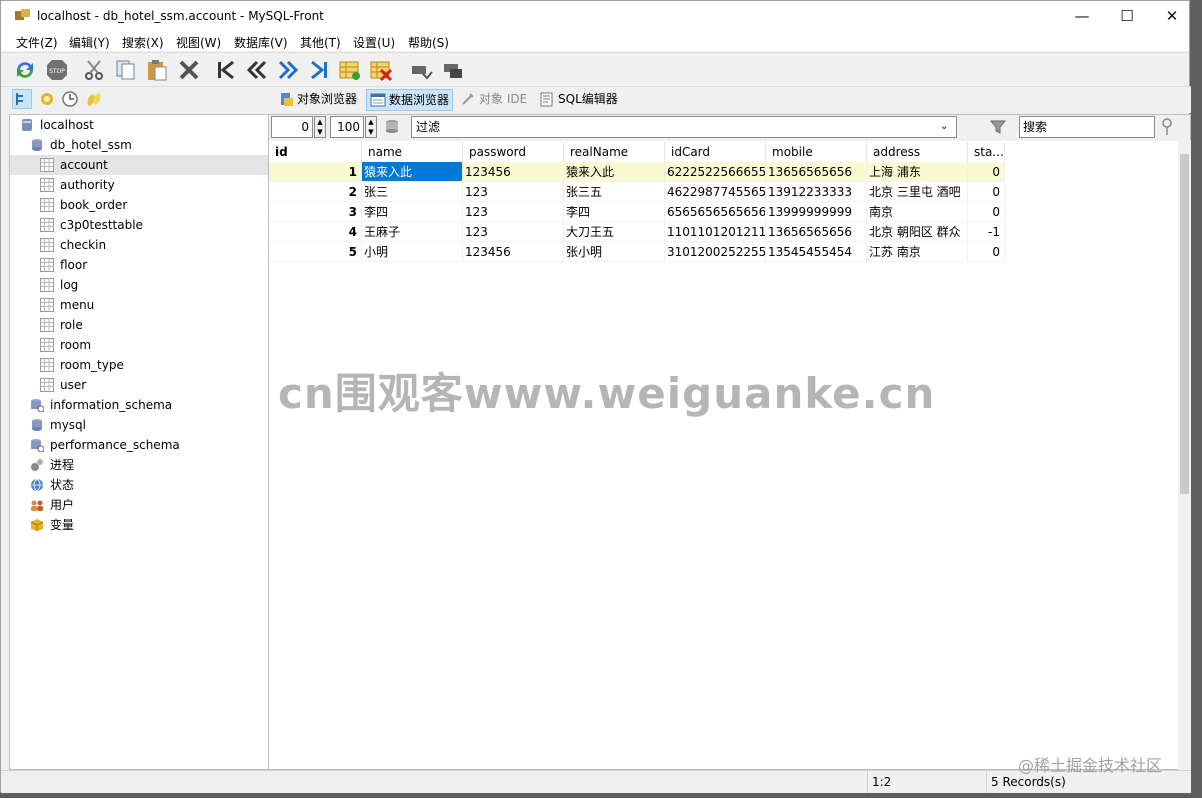 The width and height of the screenshot is (1202, 798). I want to click on column-header-id: id, so click(315, 152).